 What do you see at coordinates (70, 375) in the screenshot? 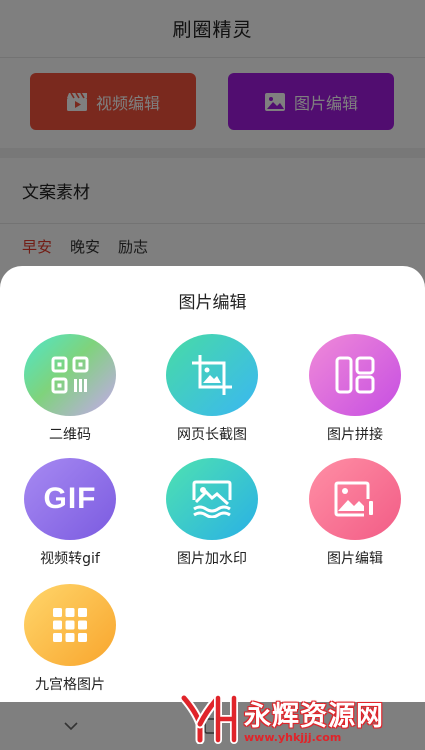
I see `qr-code-icon` at bounding box center [70, 375].